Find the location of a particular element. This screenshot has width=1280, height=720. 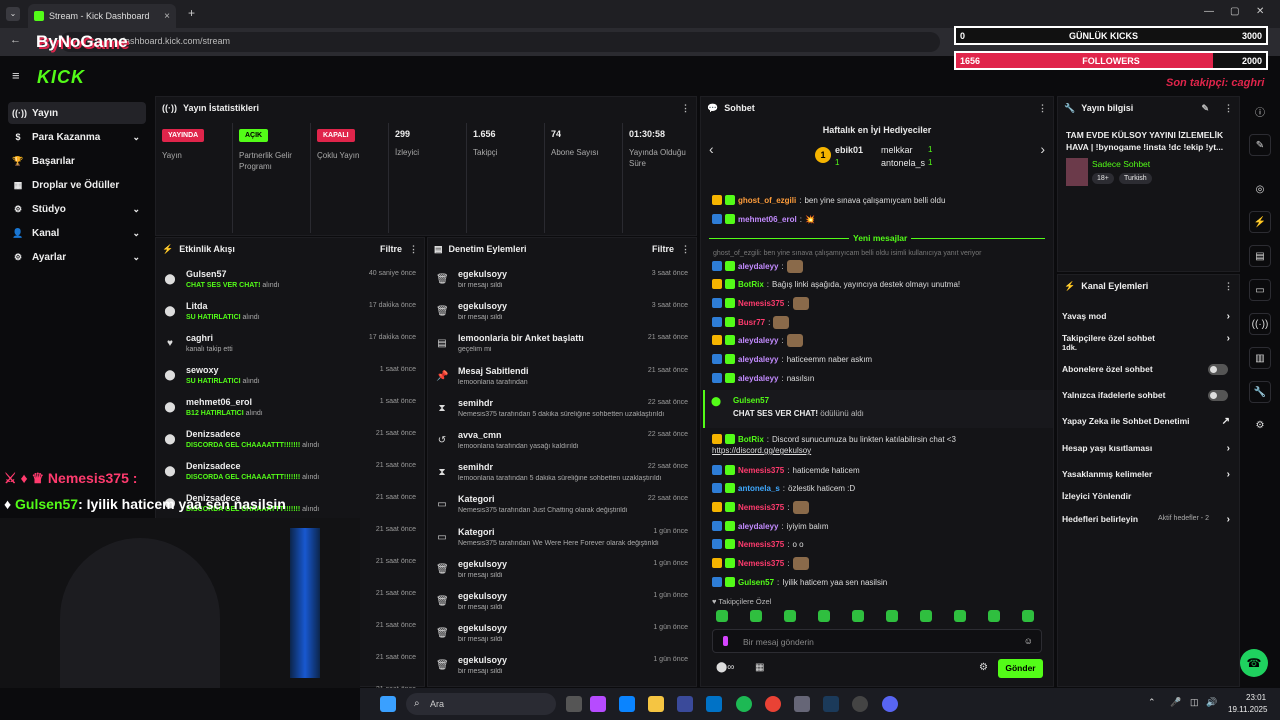

obs-icon is located at coordinates (860, 704).